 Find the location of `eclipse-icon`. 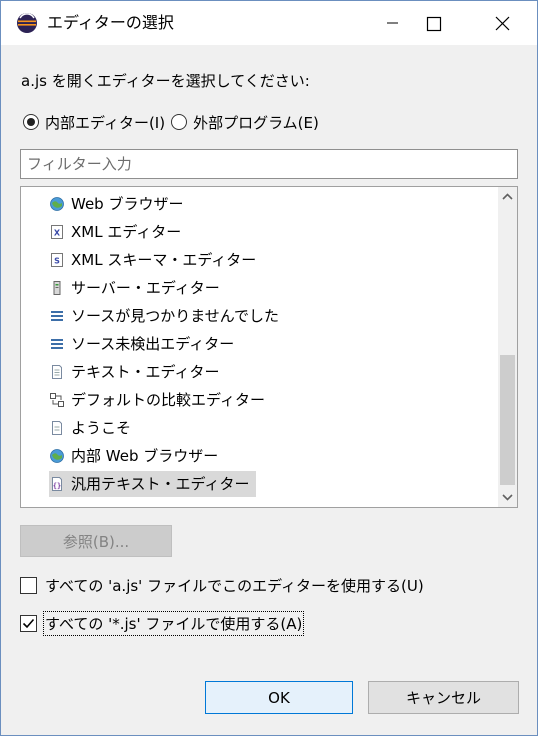

eclipse-icon is located at coordinates (27, 23).